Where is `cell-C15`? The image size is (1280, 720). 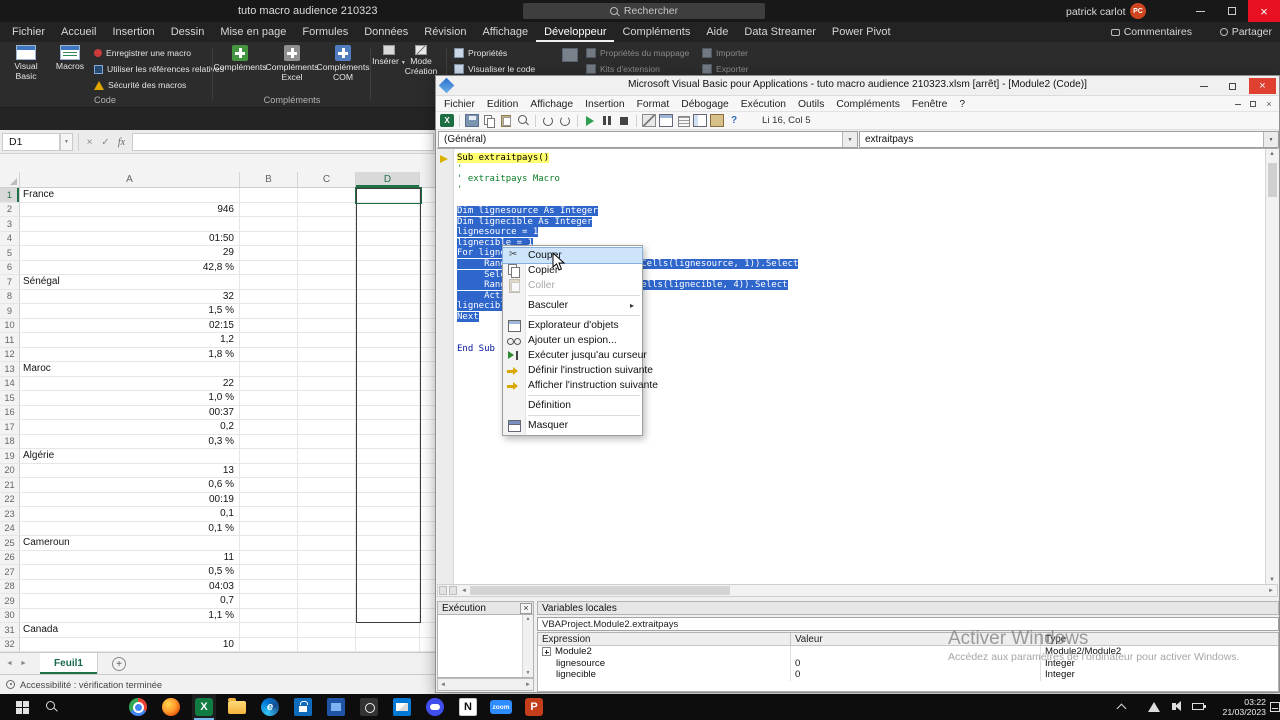
cell-C15 is located at coordinates (327, 398).